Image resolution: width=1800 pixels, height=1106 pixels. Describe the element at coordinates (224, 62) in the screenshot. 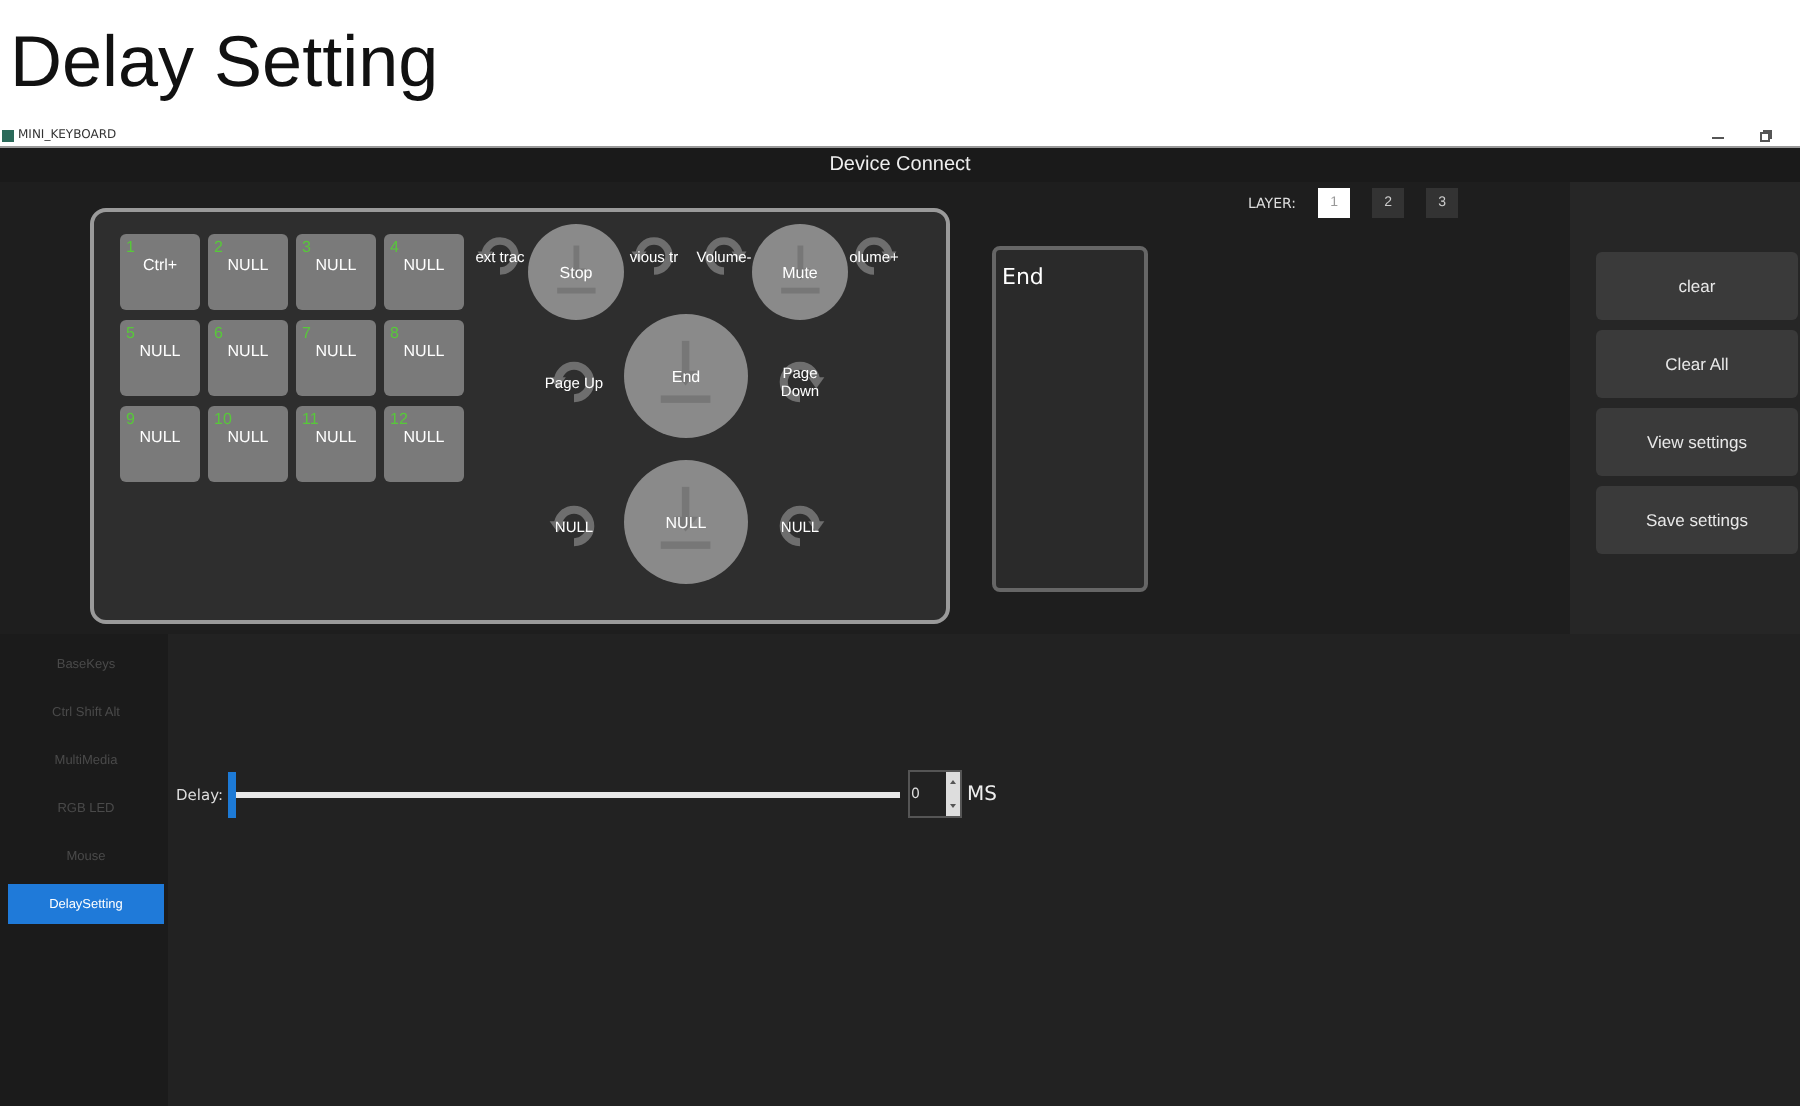

I see `page-title: Delay Setting` at that location.